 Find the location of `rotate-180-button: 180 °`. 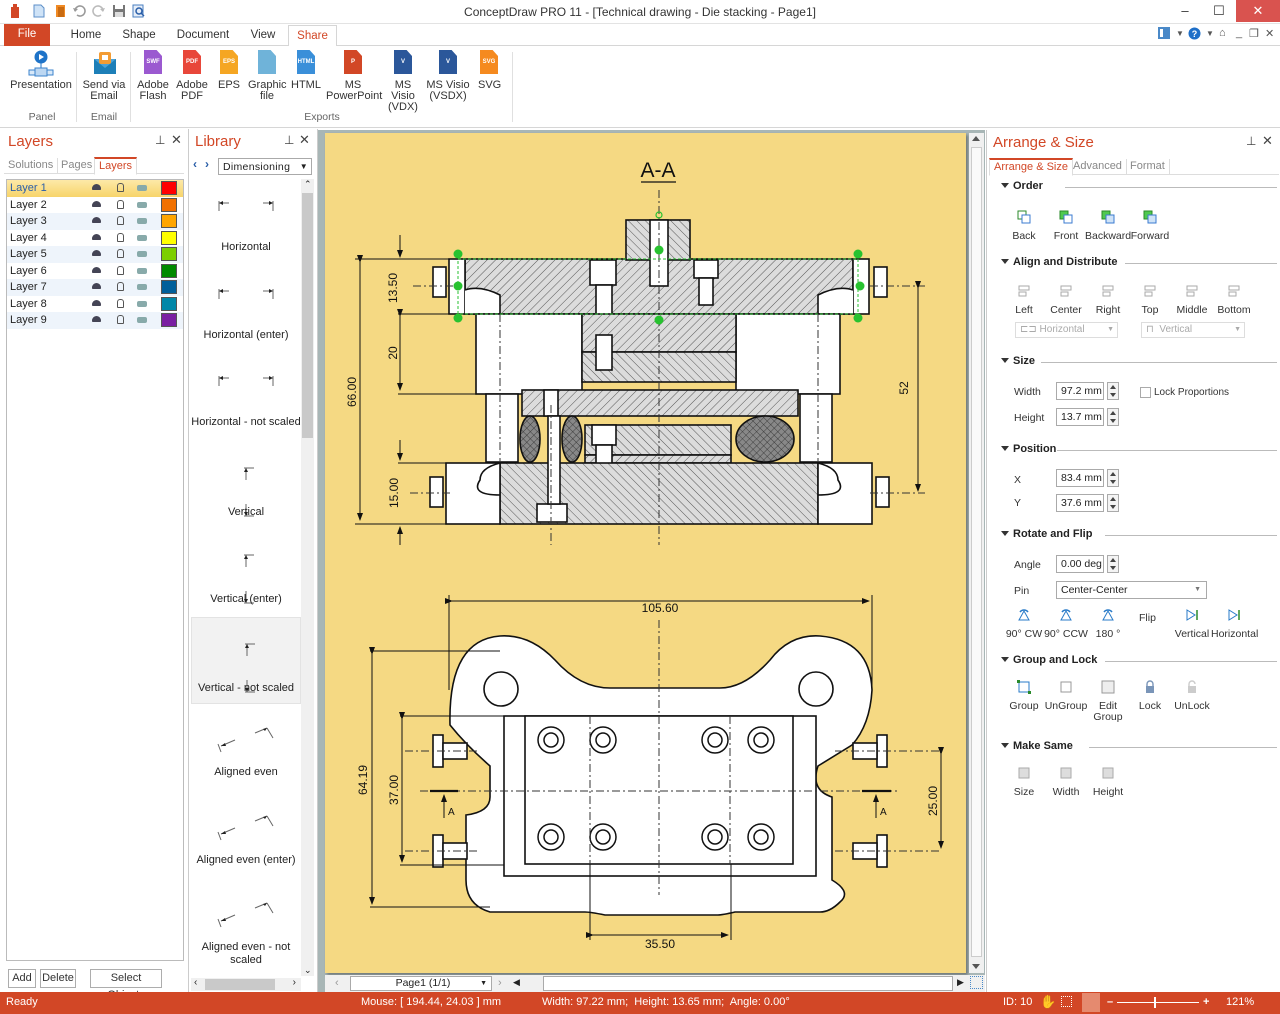

rotate-180-button: 180 ° is located at coordinates (1108, 624).